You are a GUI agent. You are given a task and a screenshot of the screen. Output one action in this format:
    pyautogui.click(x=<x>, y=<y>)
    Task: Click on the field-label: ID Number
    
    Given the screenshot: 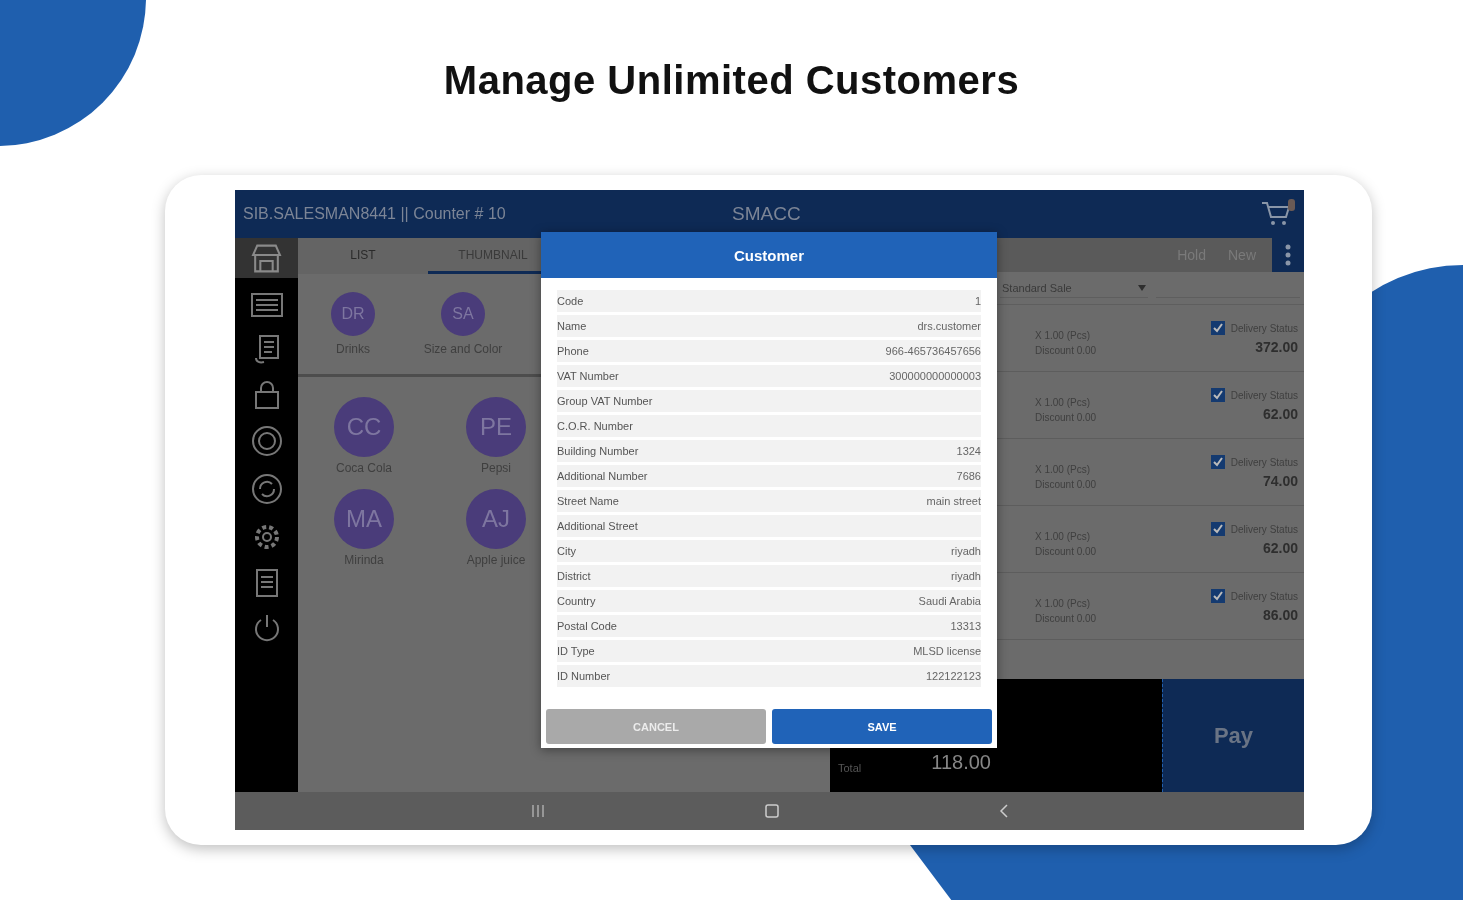 What is the action you would take?
    pyautogui.click(x=584, y=676)
    